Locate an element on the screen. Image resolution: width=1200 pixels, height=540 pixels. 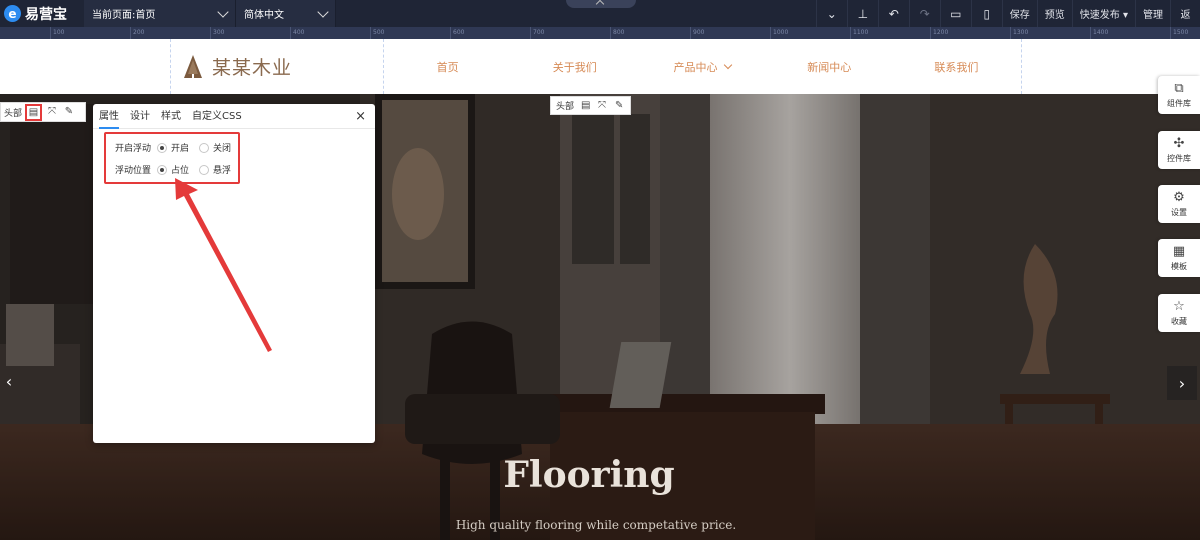
ruler-tick: 700 is located at coordinates (537, 33).